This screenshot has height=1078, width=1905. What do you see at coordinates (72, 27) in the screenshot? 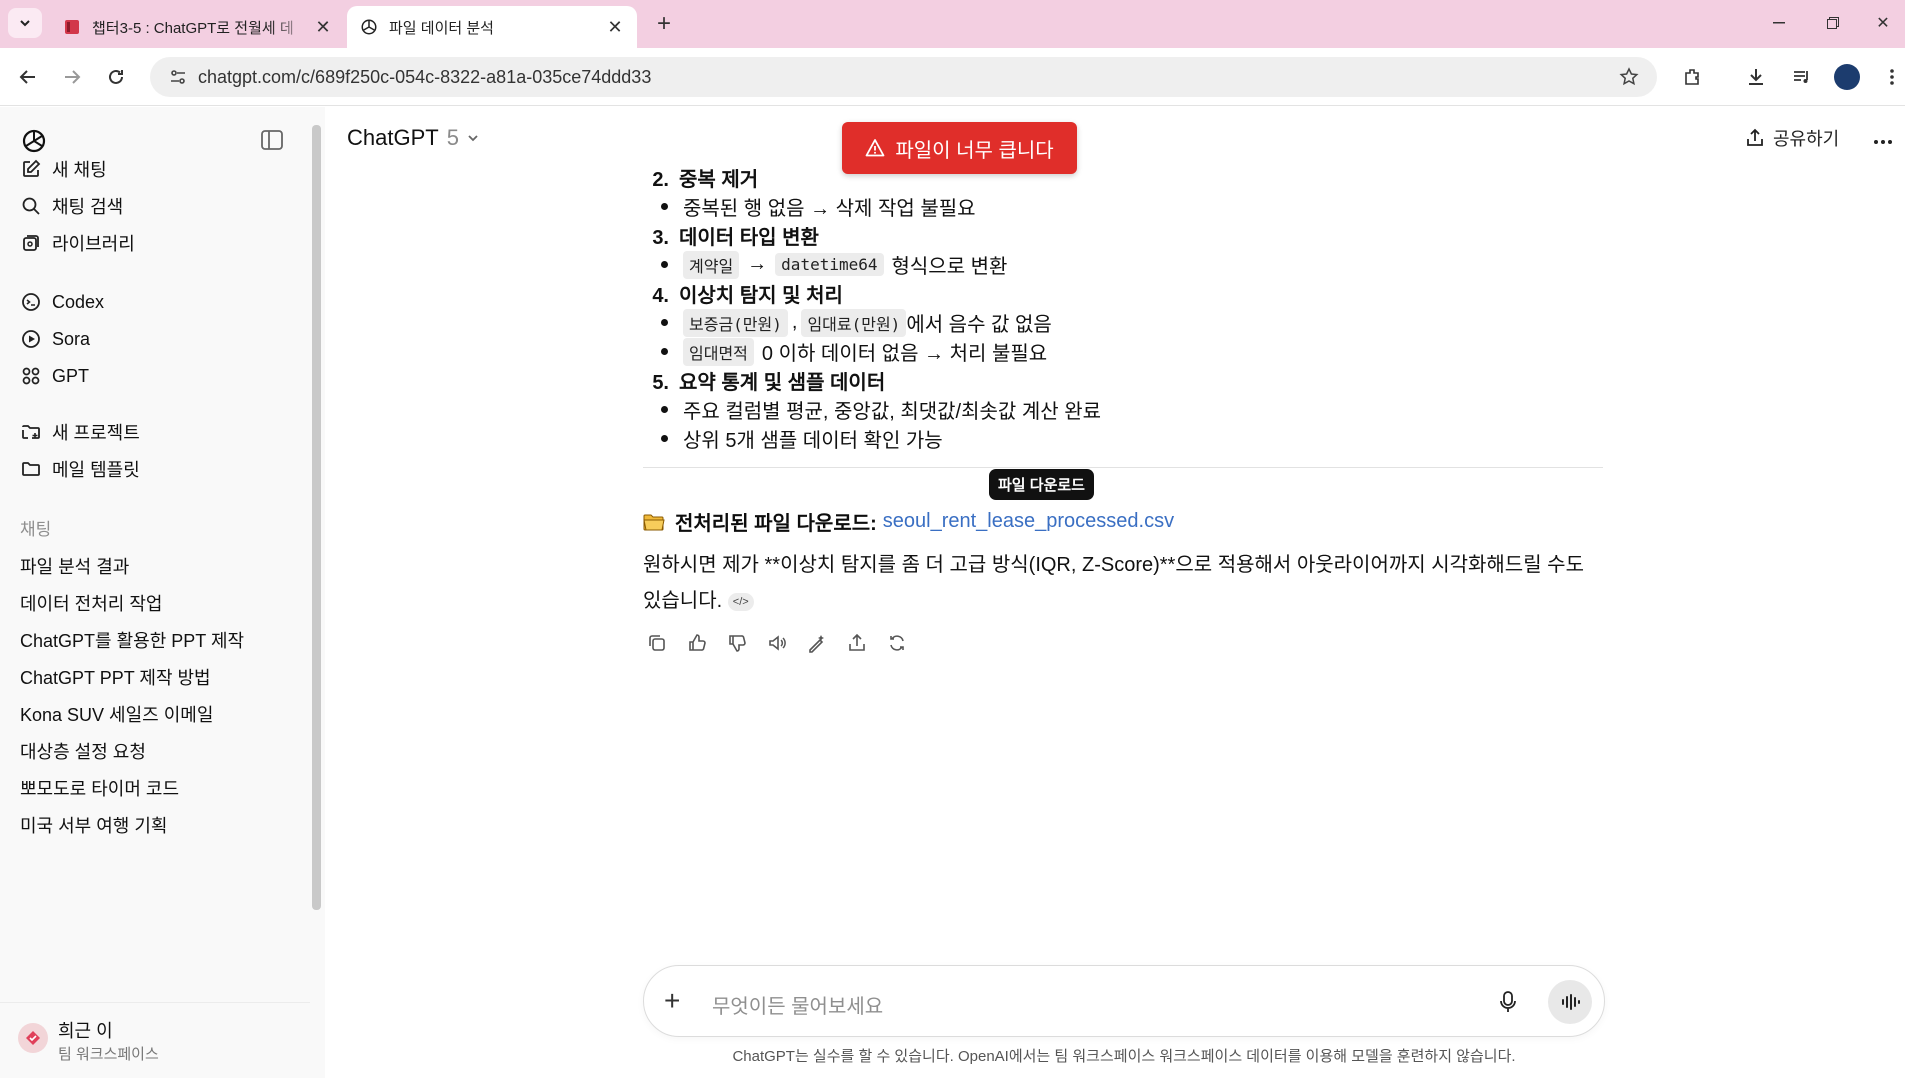
I see `book-favicon-icon` at bounding box center [72, 27].